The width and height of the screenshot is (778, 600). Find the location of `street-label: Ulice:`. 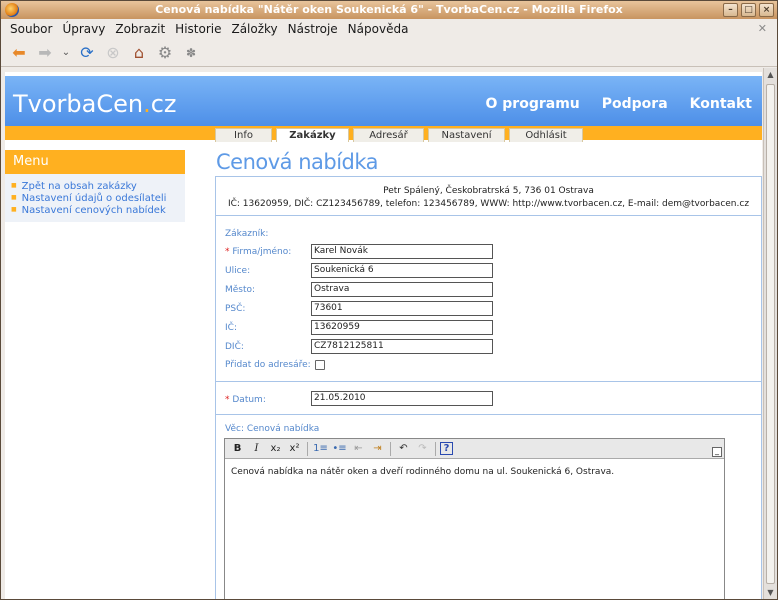

street-label: Ulice: is located at coordinates (238, 271).